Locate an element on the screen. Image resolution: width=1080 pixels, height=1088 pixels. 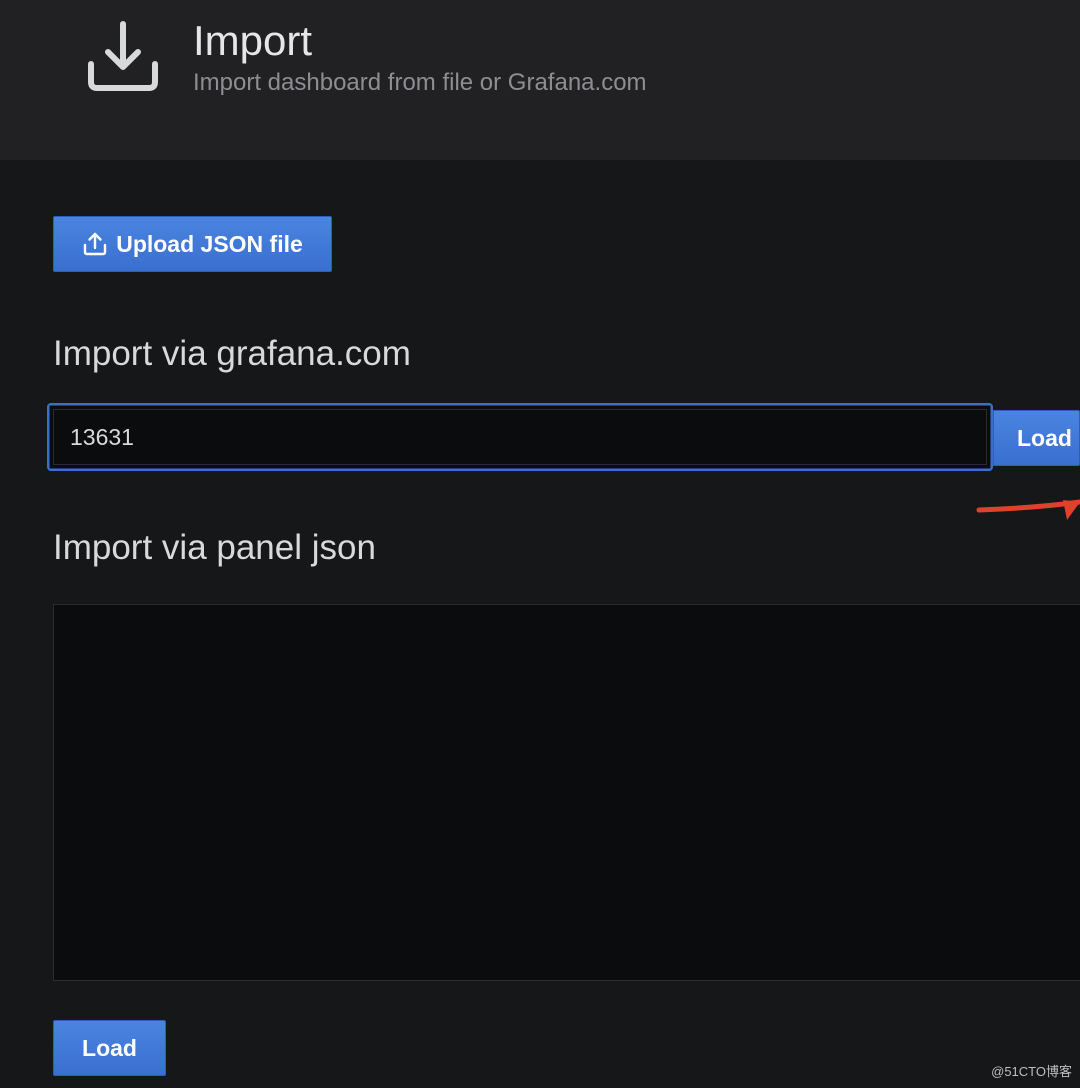
grafana-com-input-focus-ring is located at coordinates (520, 437).